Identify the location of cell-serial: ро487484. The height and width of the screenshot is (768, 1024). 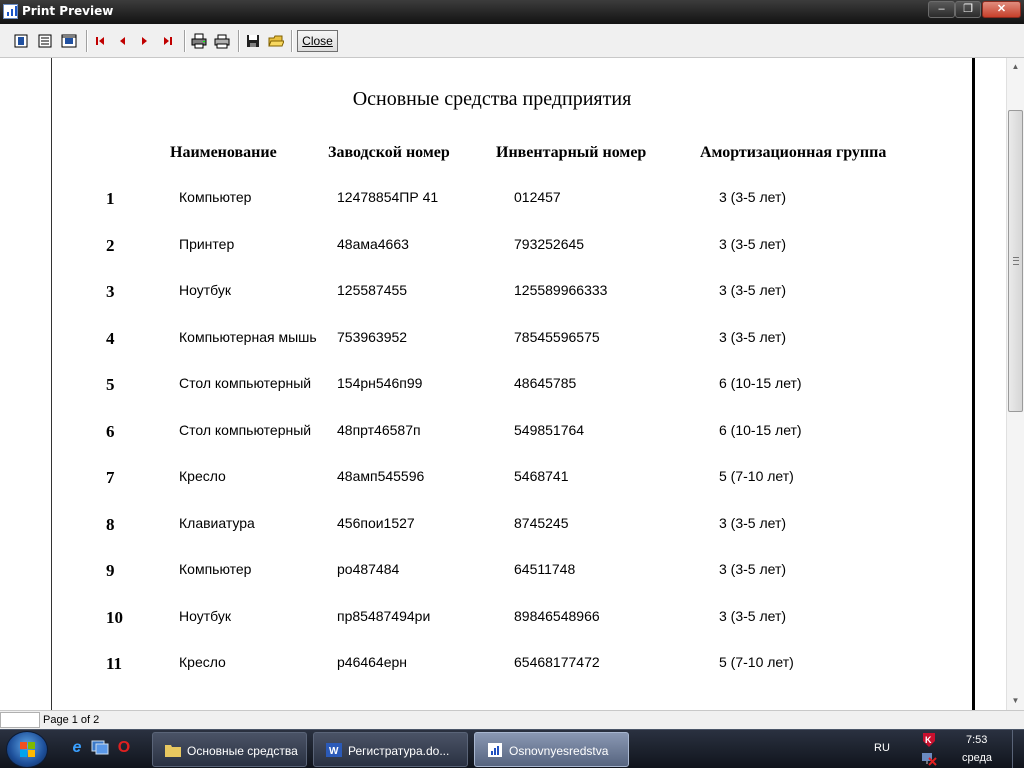
(368, 569).